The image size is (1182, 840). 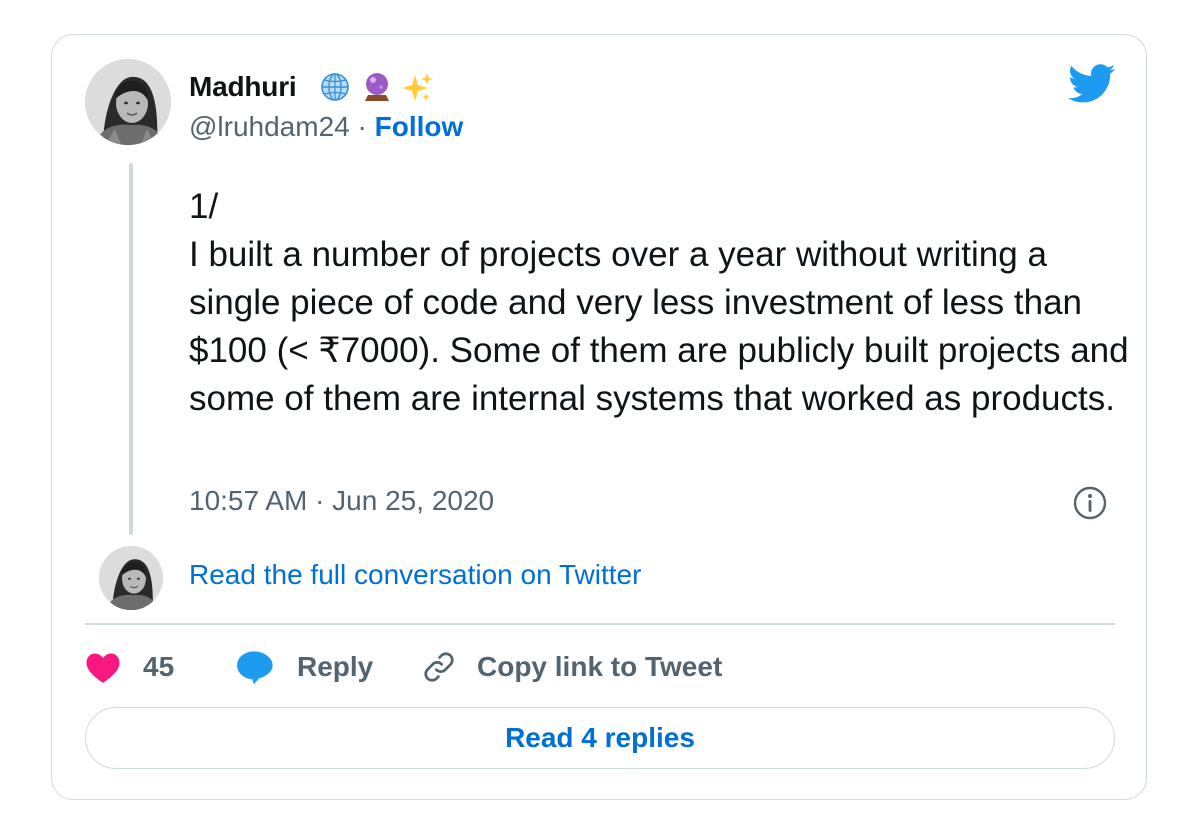 I want to click on author-handle-row: @lruhdam24 · Follow, so click(x=326, y=127).